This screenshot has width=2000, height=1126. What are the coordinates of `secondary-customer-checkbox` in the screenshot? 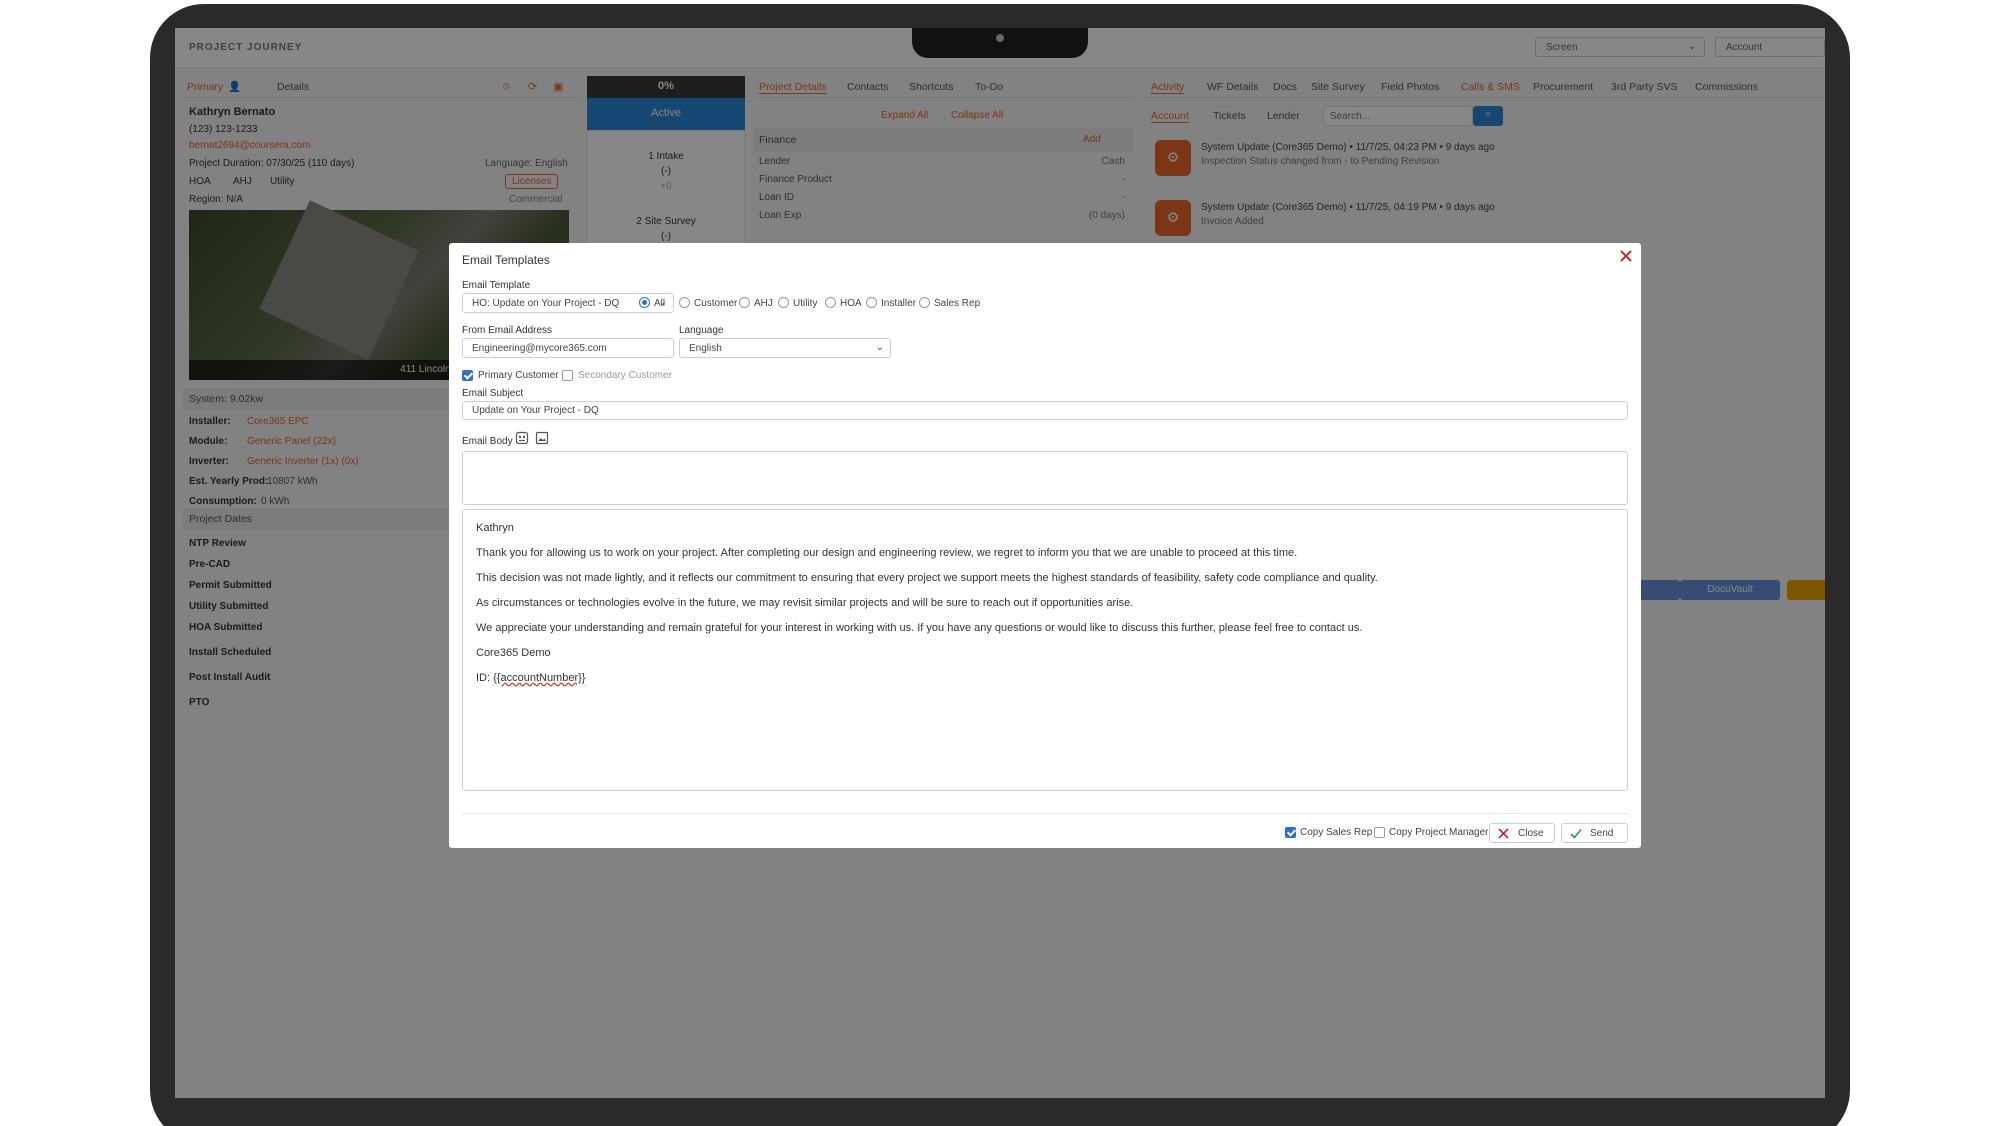 It's located at (567, 375).